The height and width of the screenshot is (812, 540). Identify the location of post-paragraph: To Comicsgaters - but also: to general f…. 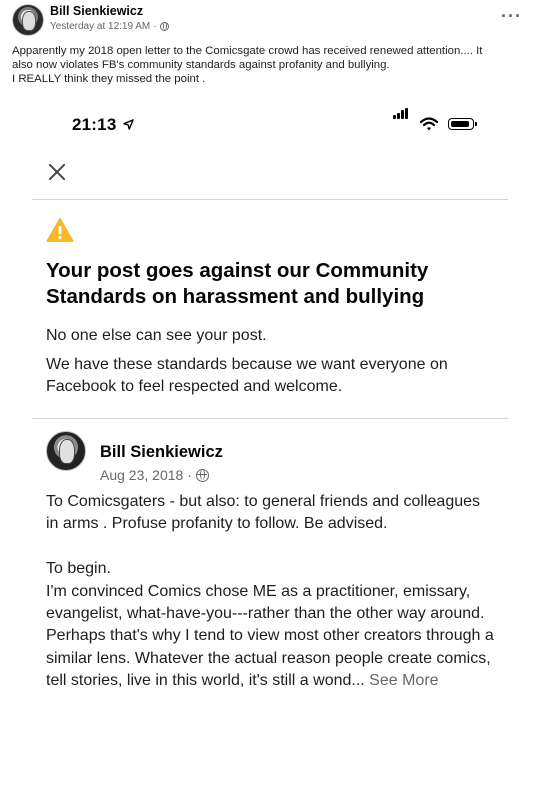
(263, 513).